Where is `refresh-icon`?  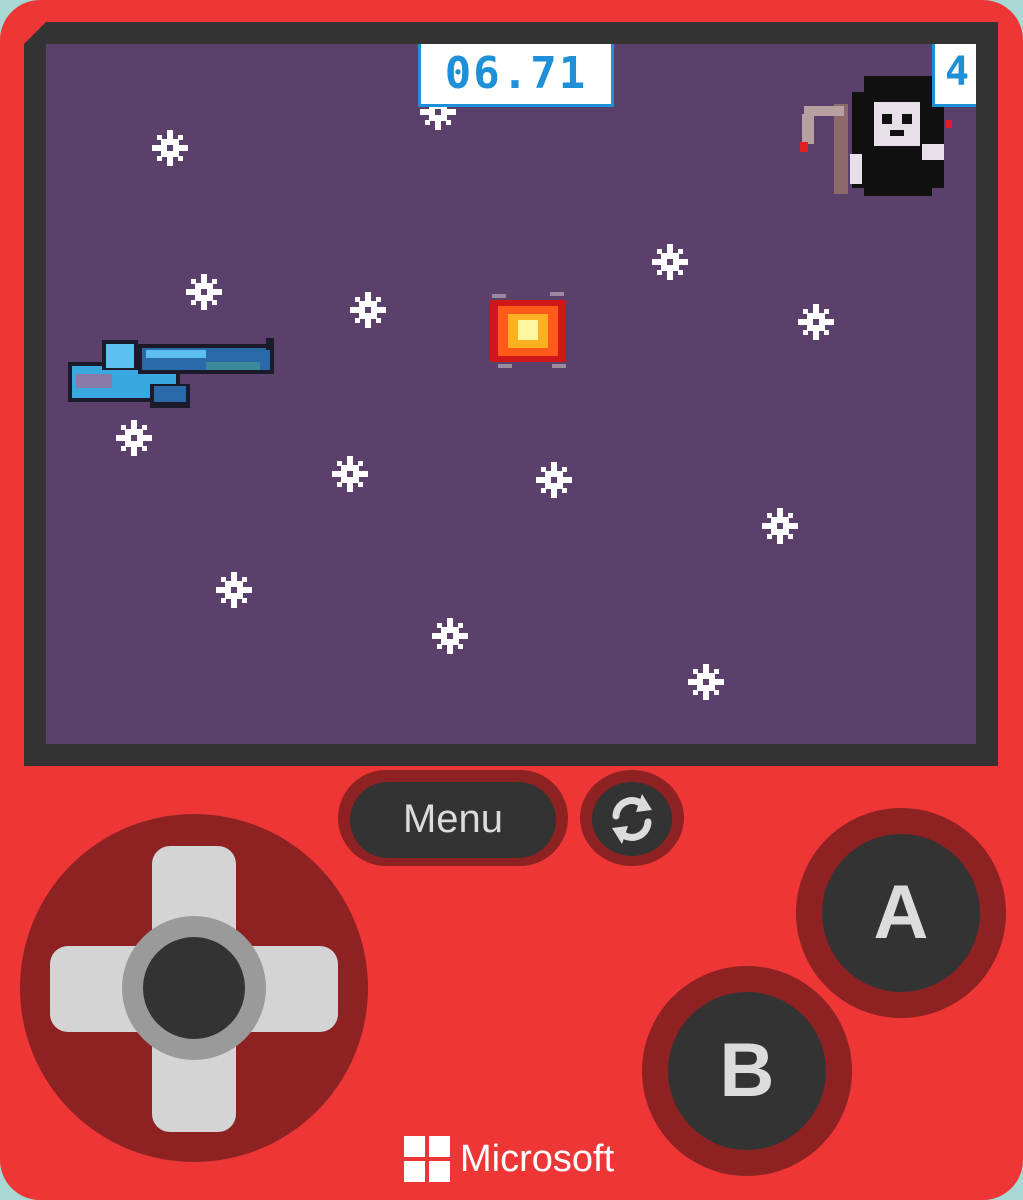 refresh-icon is located at coordinates (632, 819).